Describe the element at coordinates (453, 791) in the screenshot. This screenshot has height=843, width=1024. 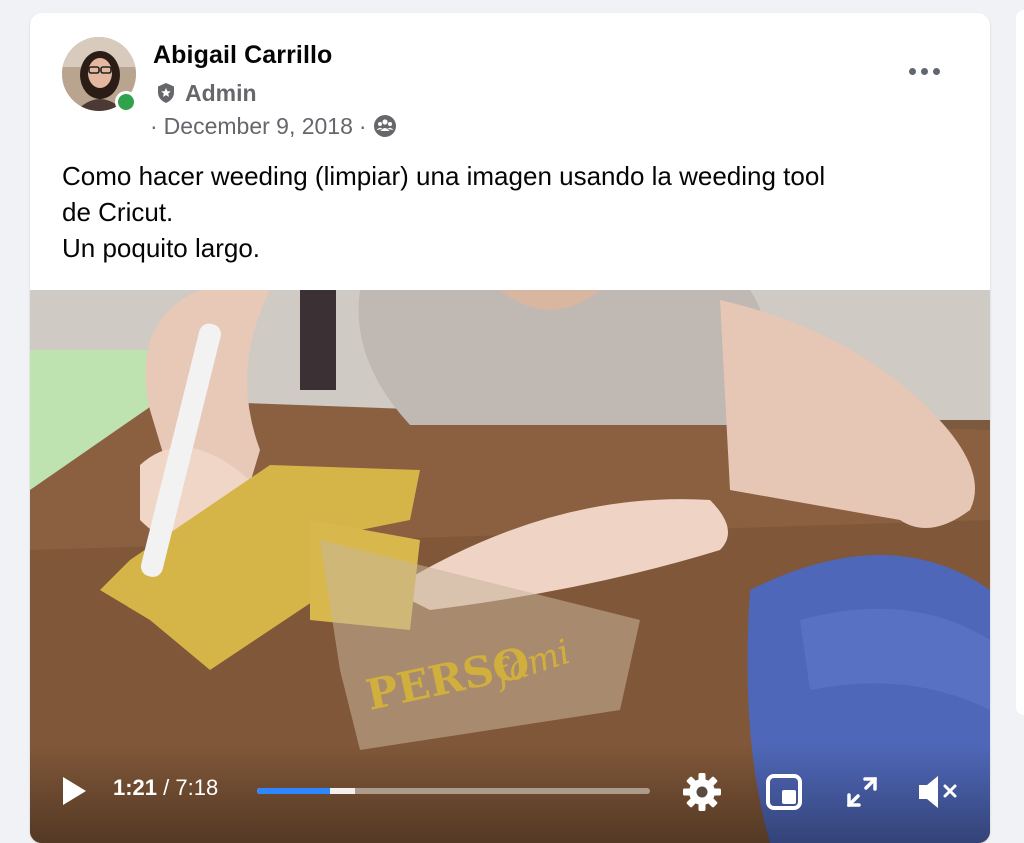
I see `progress-bar` at that location.